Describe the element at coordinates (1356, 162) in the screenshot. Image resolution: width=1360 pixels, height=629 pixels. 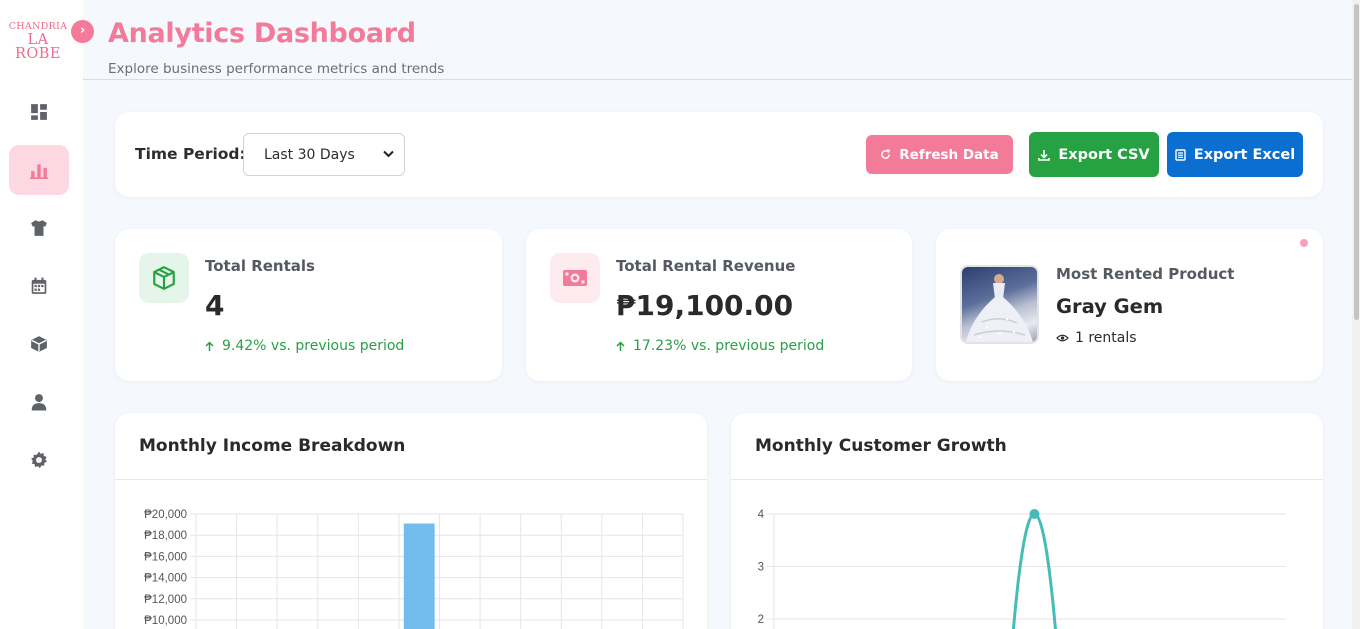
I see `scrollbar-thumb` at that location.